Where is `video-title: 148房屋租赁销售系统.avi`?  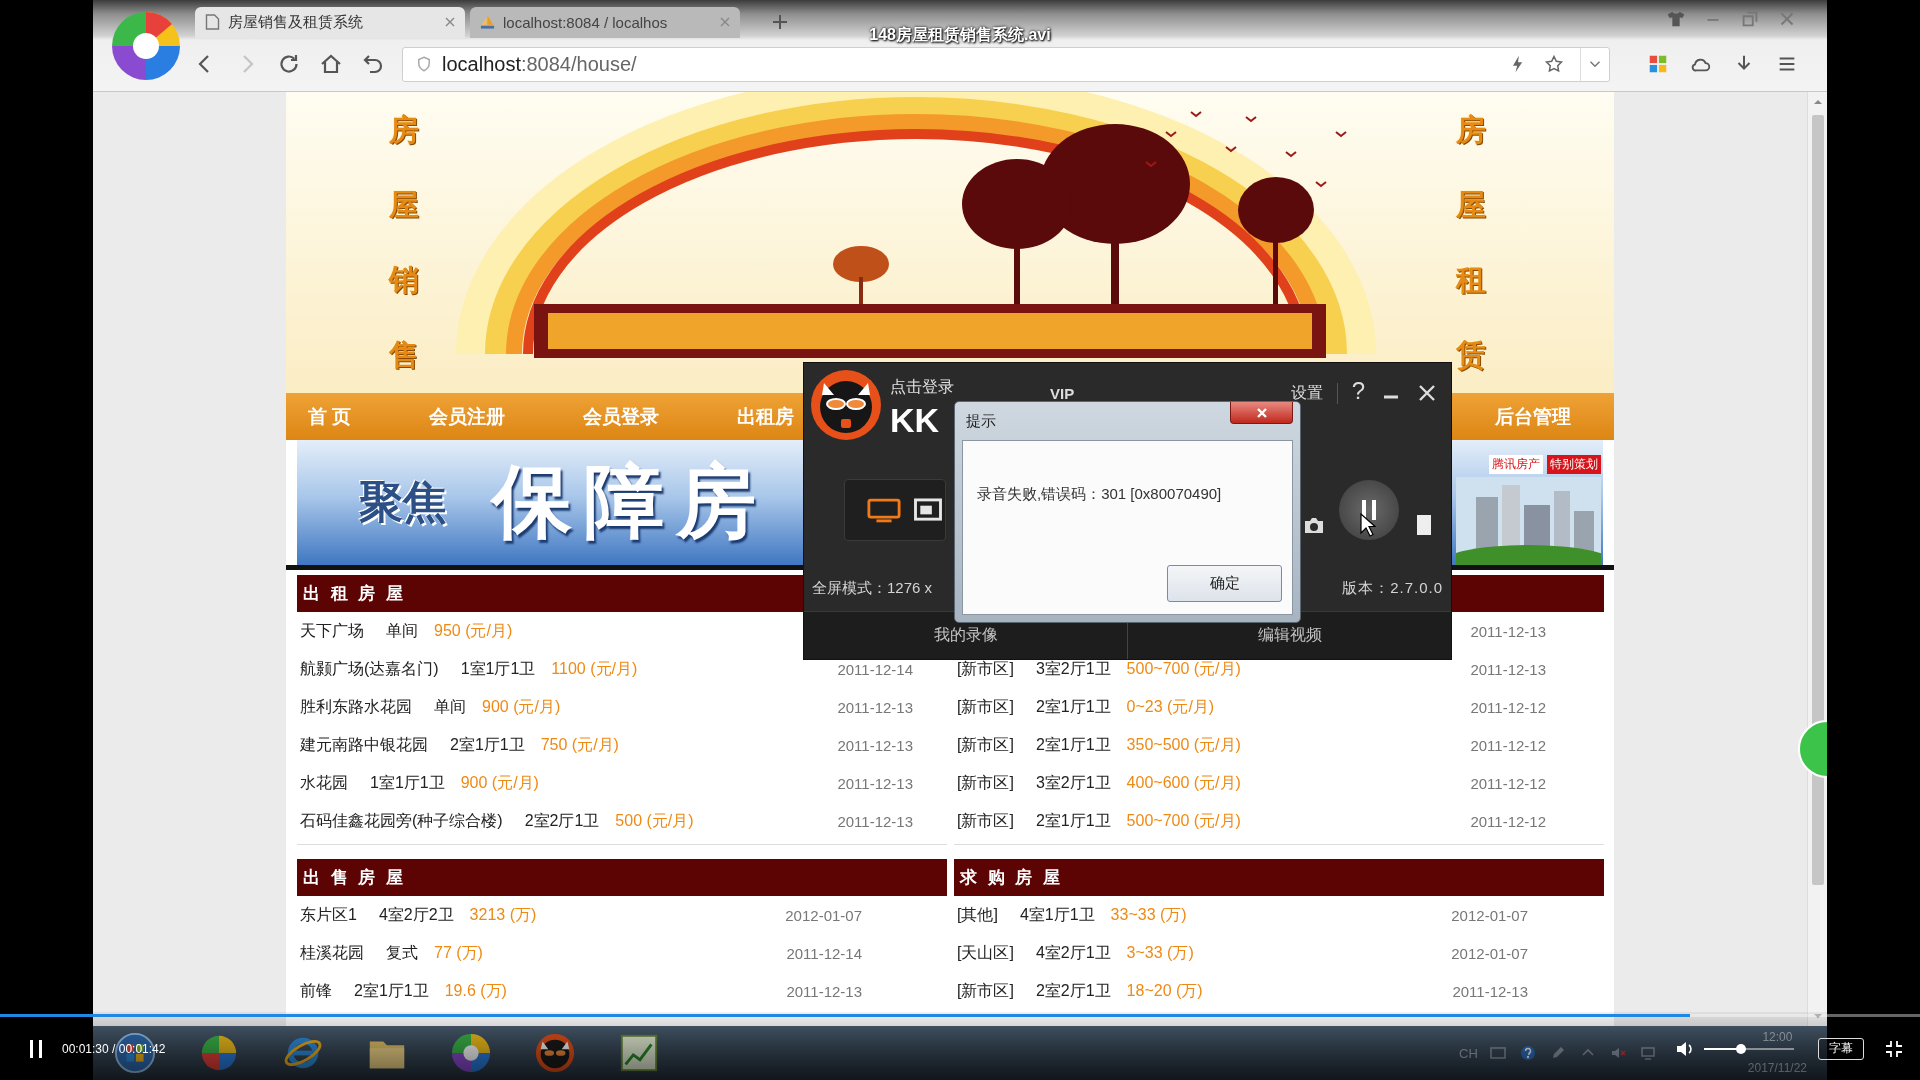
video-title: 148房屋租赁销售系统.avi is located at coordinates (960, 35).